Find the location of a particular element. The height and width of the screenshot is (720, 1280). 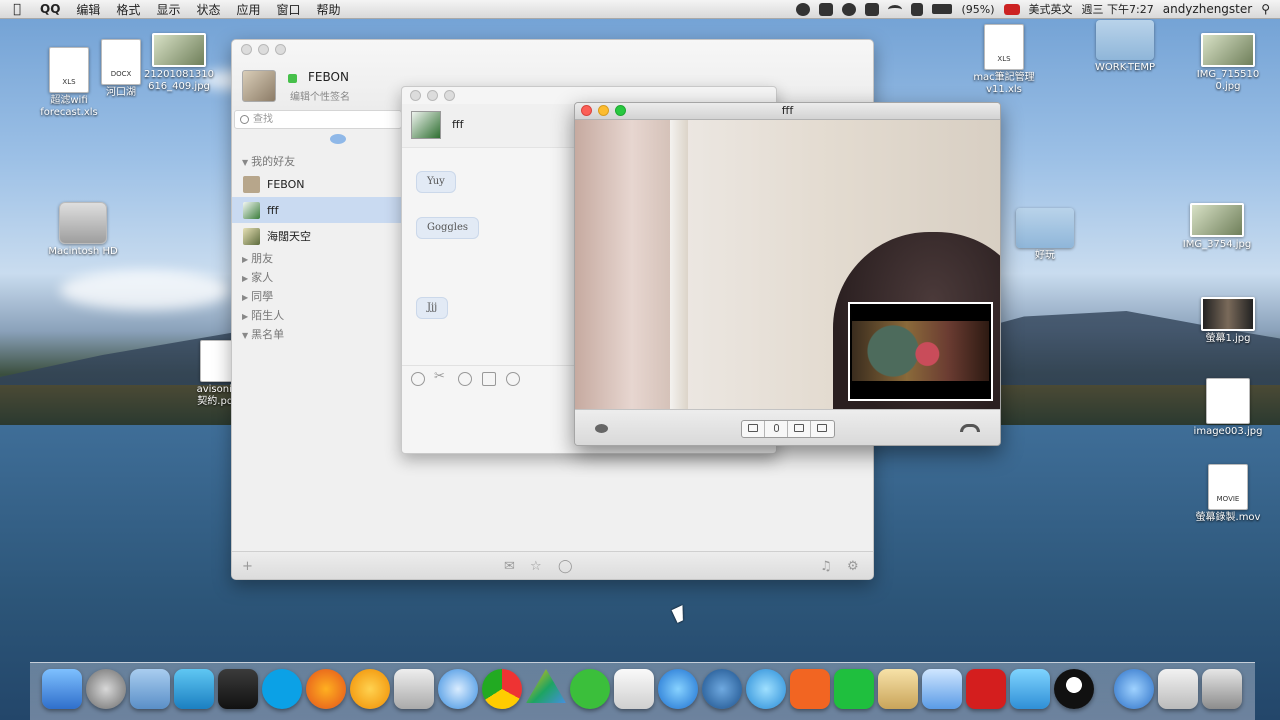

group-blacklist: ▼ 黑名单 is located at coordinates (317, 334).